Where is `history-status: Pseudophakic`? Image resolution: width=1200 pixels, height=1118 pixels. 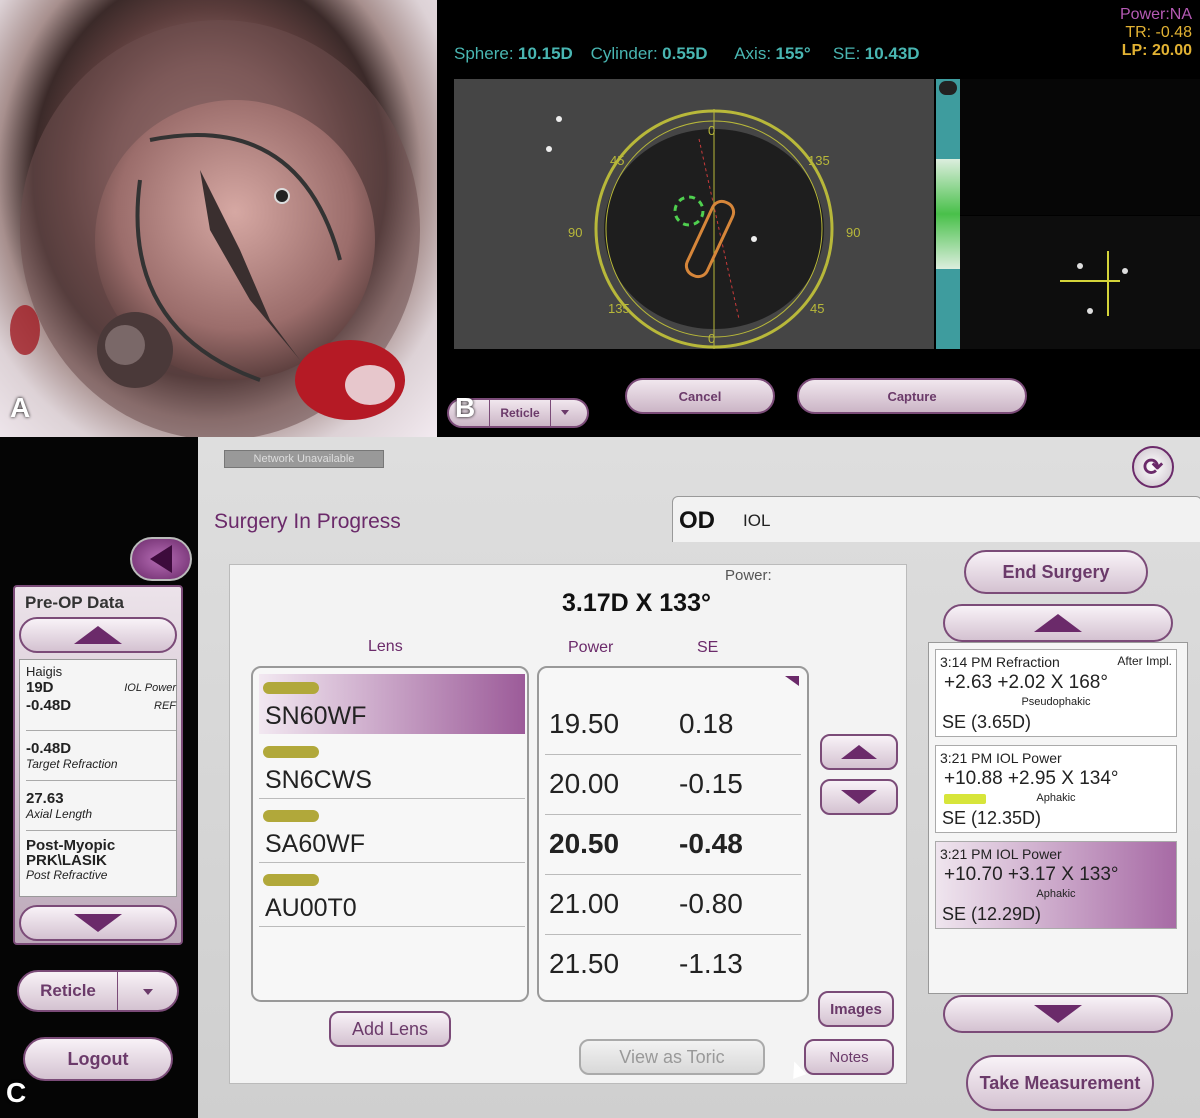 history-status: Pseudophakic is located at coordinates (1056, 702).